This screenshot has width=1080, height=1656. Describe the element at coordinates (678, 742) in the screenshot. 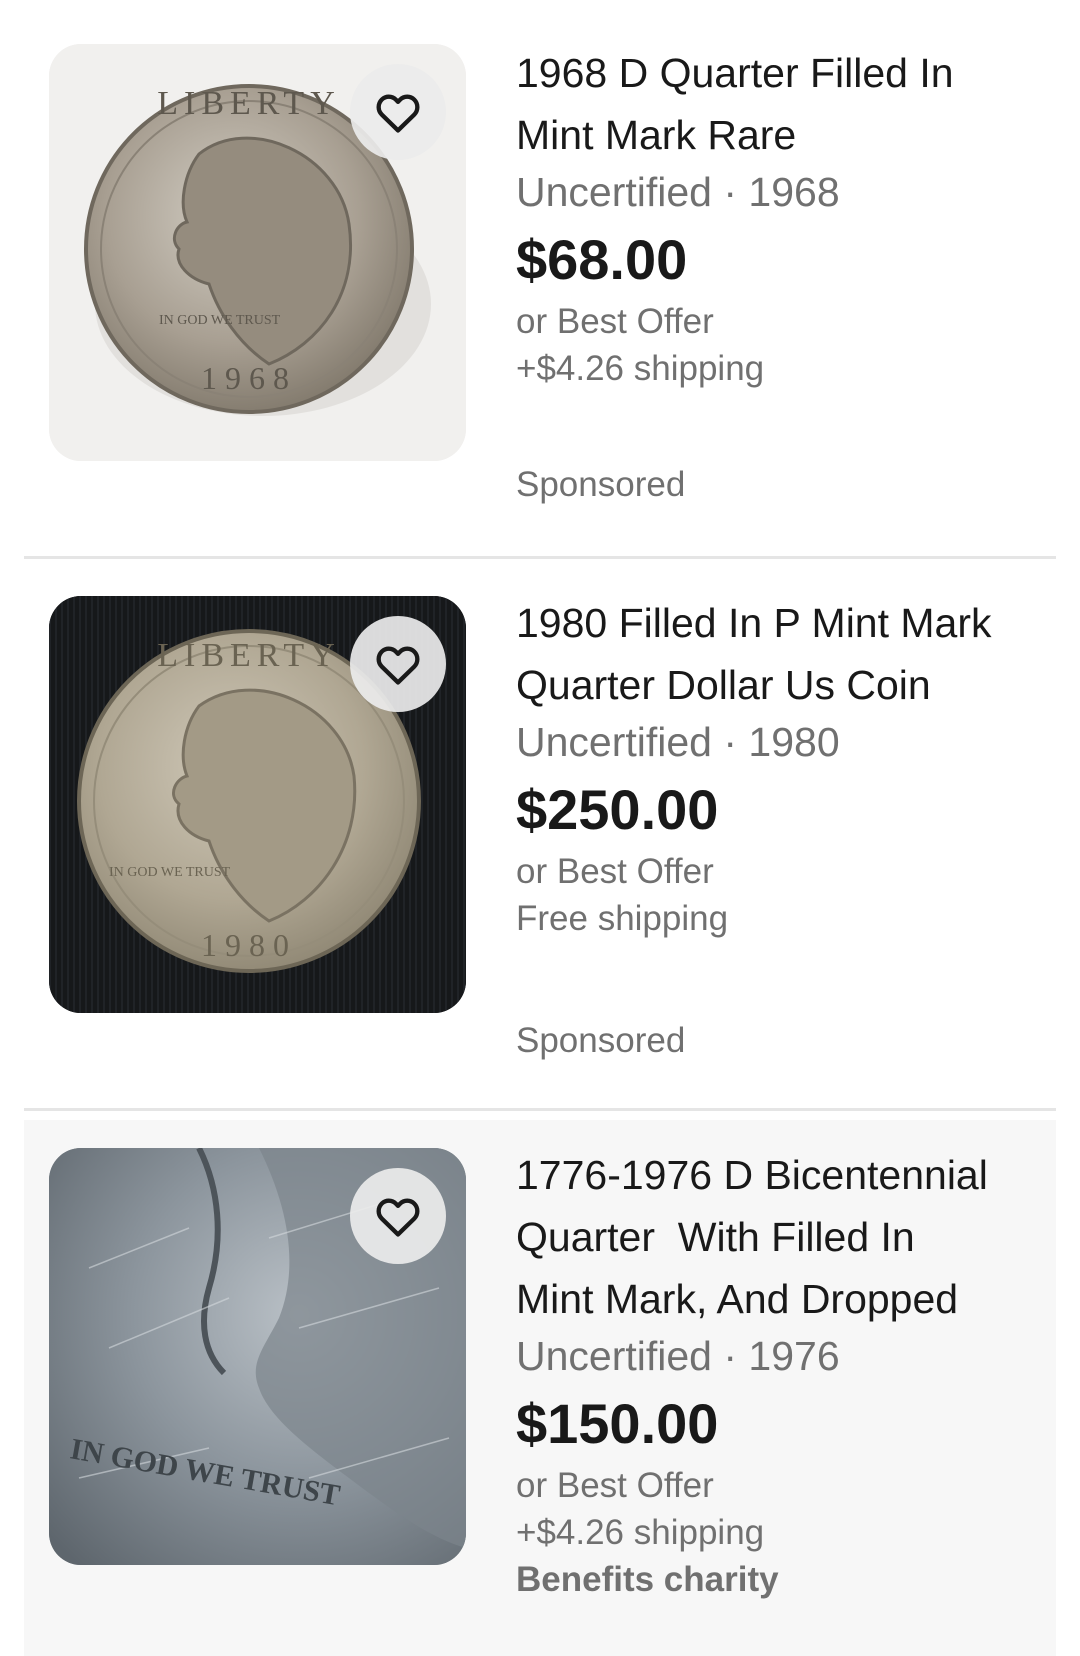

I see `listing-subtitle: Uncertified · 1980` at that location.